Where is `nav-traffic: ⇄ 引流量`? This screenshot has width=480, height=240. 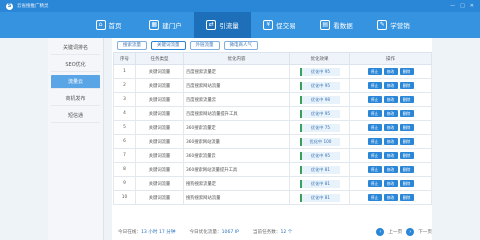 nav-traffic: ⇄ 引流量 is located at coordinates (222, 25).